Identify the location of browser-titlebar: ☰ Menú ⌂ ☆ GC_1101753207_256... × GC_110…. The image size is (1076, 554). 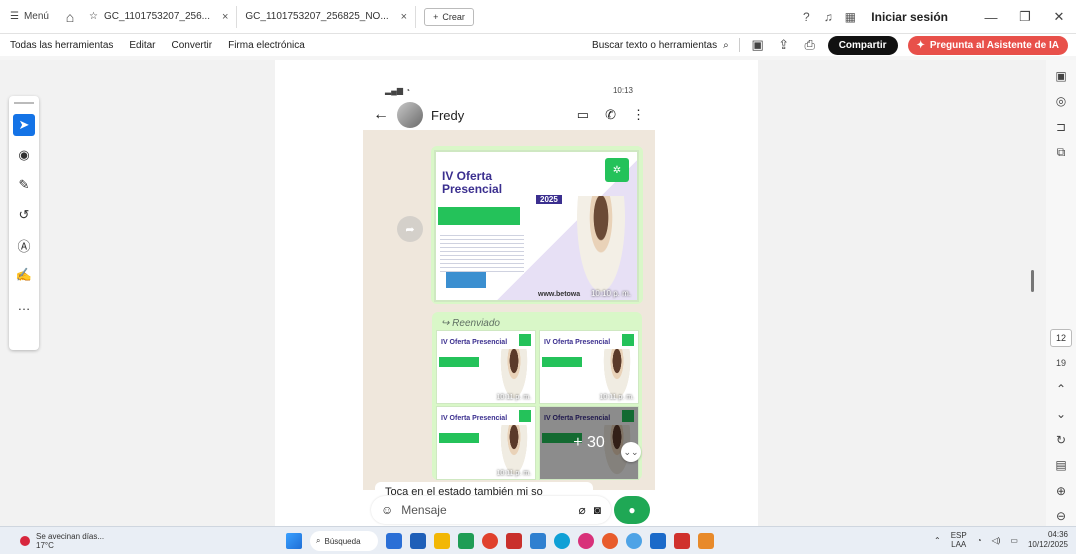
(538, 17).